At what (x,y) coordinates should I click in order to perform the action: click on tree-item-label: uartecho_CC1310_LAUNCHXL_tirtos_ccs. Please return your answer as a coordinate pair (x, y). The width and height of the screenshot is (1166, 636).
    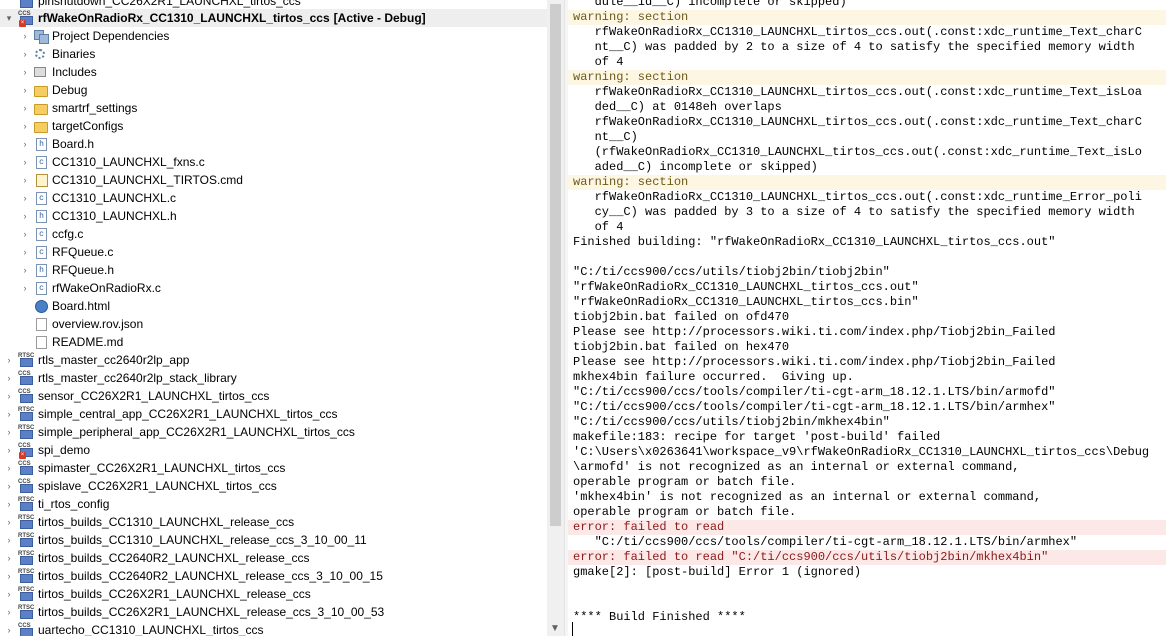
    Looking at the image, I should click on (151, 629).